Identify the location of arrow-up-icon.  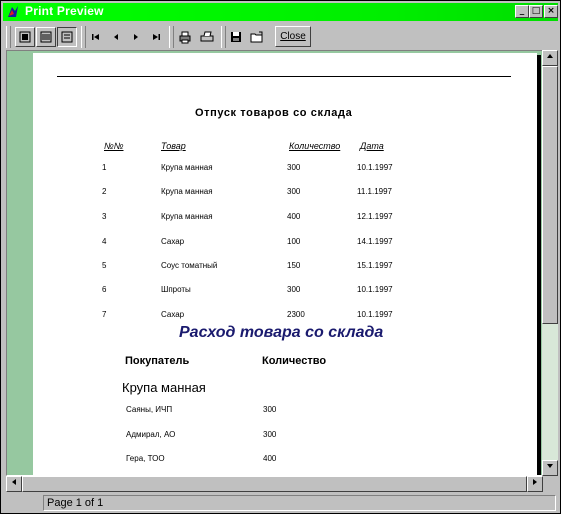
(550, 56).